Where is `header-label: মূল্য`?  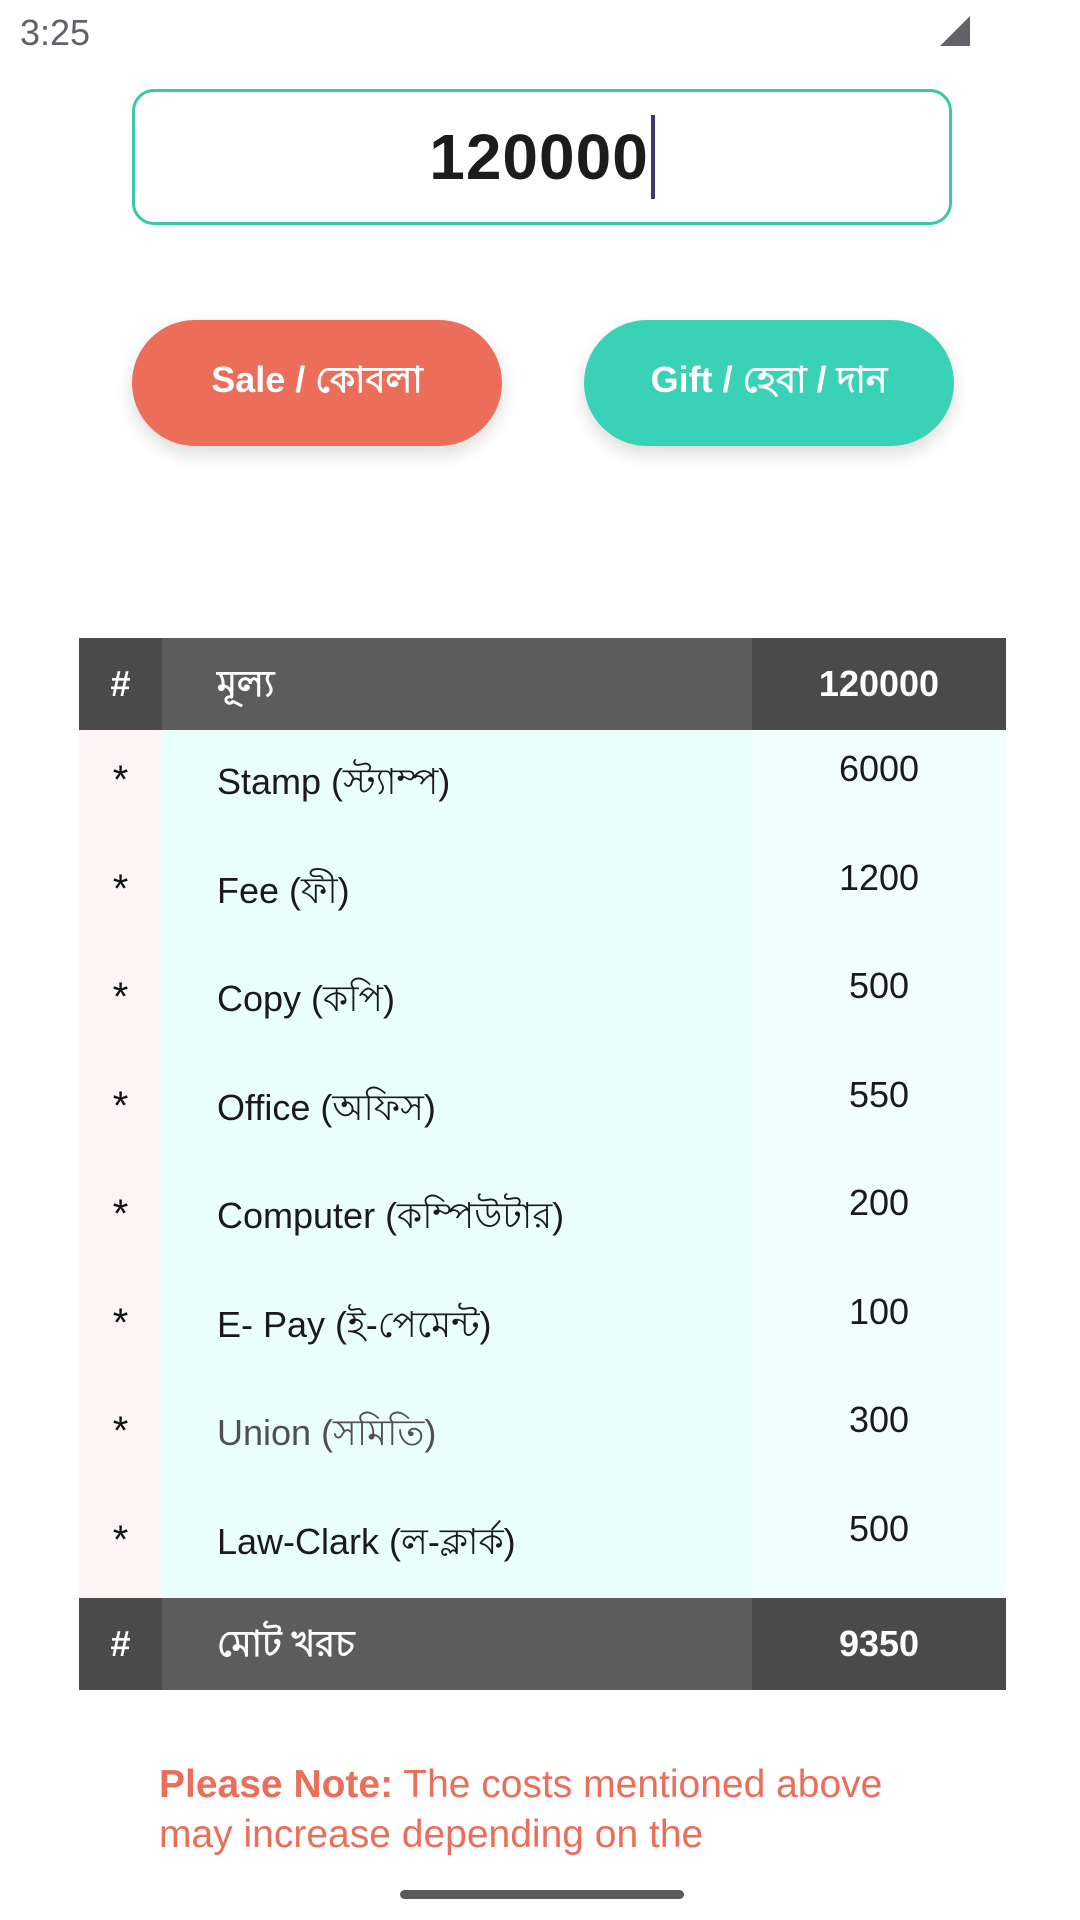 header-label: মূল্য is located at coordinates (457, 684).